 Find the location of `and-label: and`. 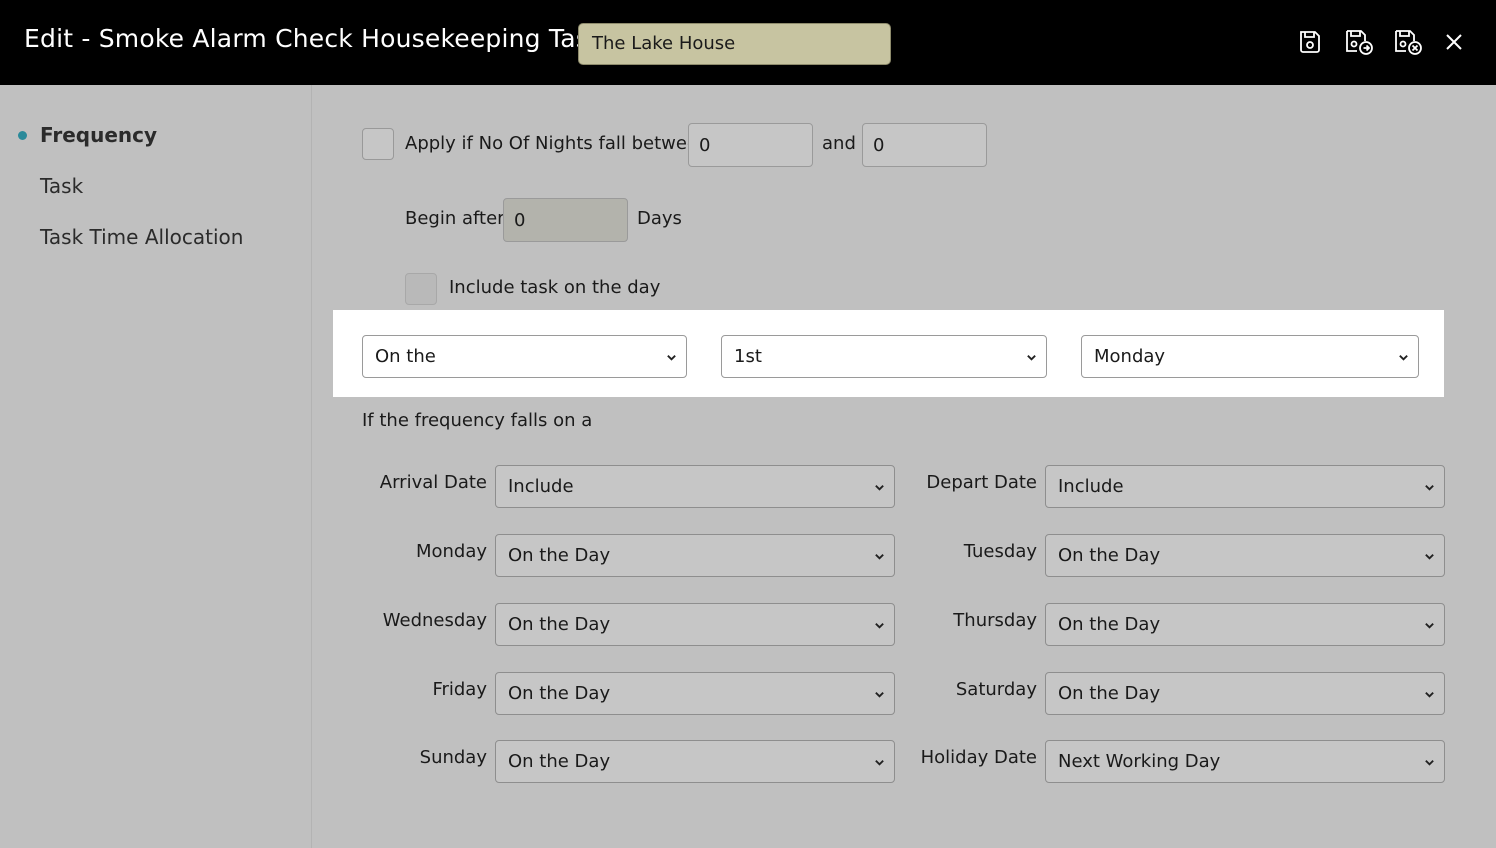

and-label: and is located at coordinates (839, 143).